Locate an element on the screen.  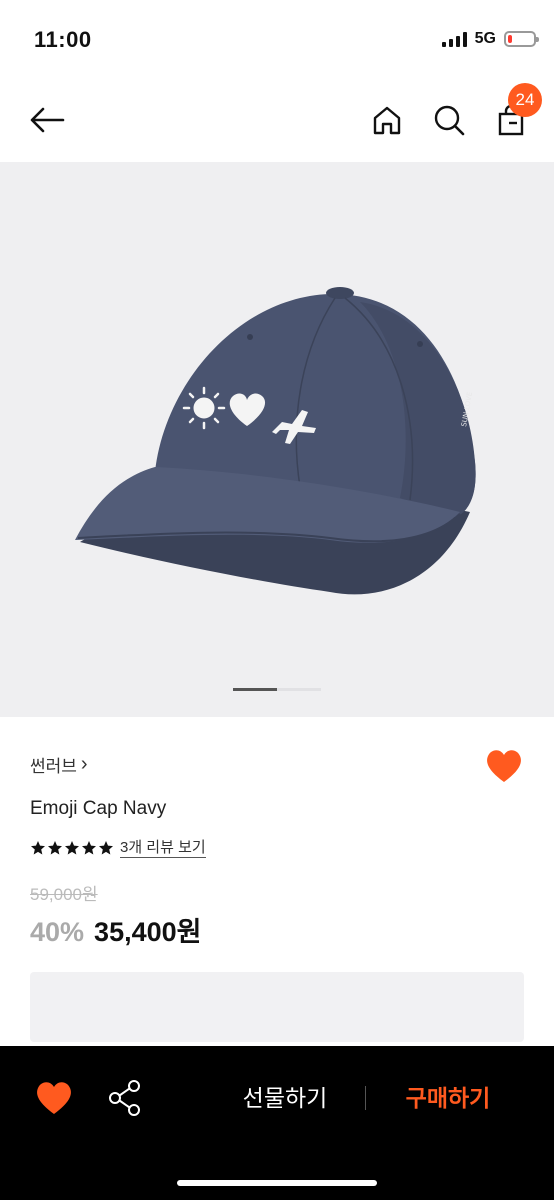
battery-icon is located at coordinates (521, 39).